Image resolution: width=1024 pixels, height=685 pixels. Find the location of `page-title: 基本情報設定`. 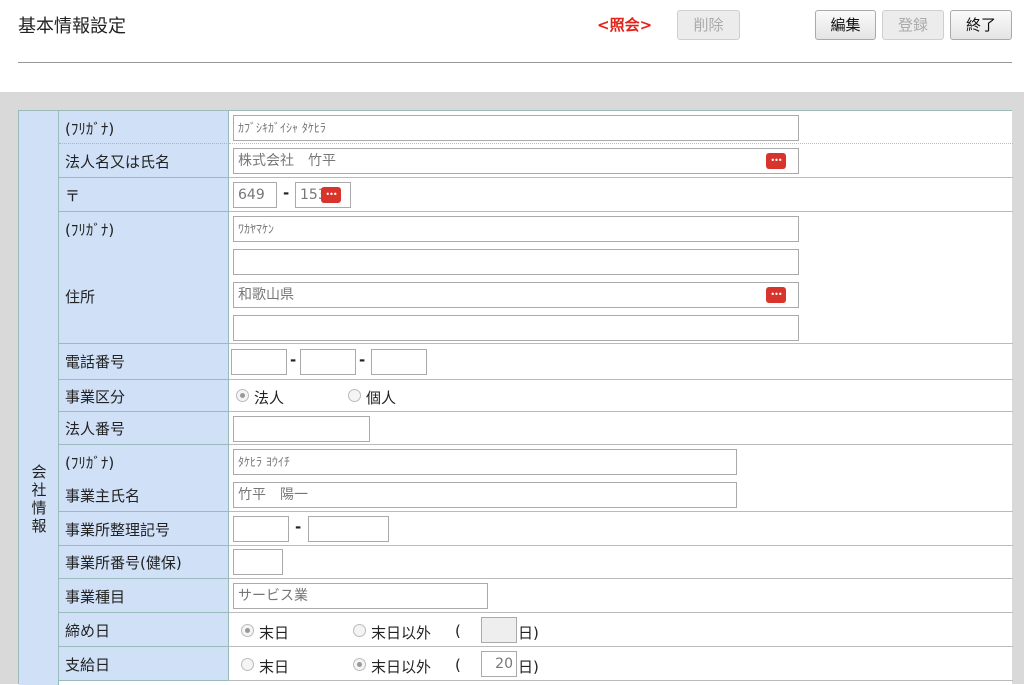

page-title: 基本情報設定 is located at coordinates (72, 26).